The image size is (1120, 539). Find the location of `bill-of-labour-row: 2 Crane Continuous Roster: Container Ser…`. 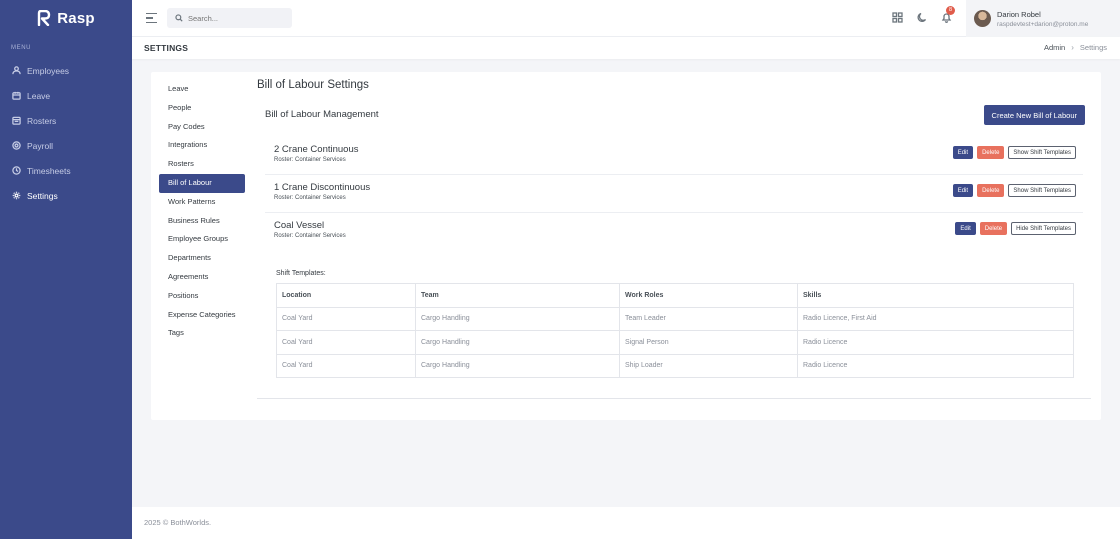

bill-of-labour-row: 2 Crane Continuous Roster: Container Ser… is located at coordinates (674, 156).